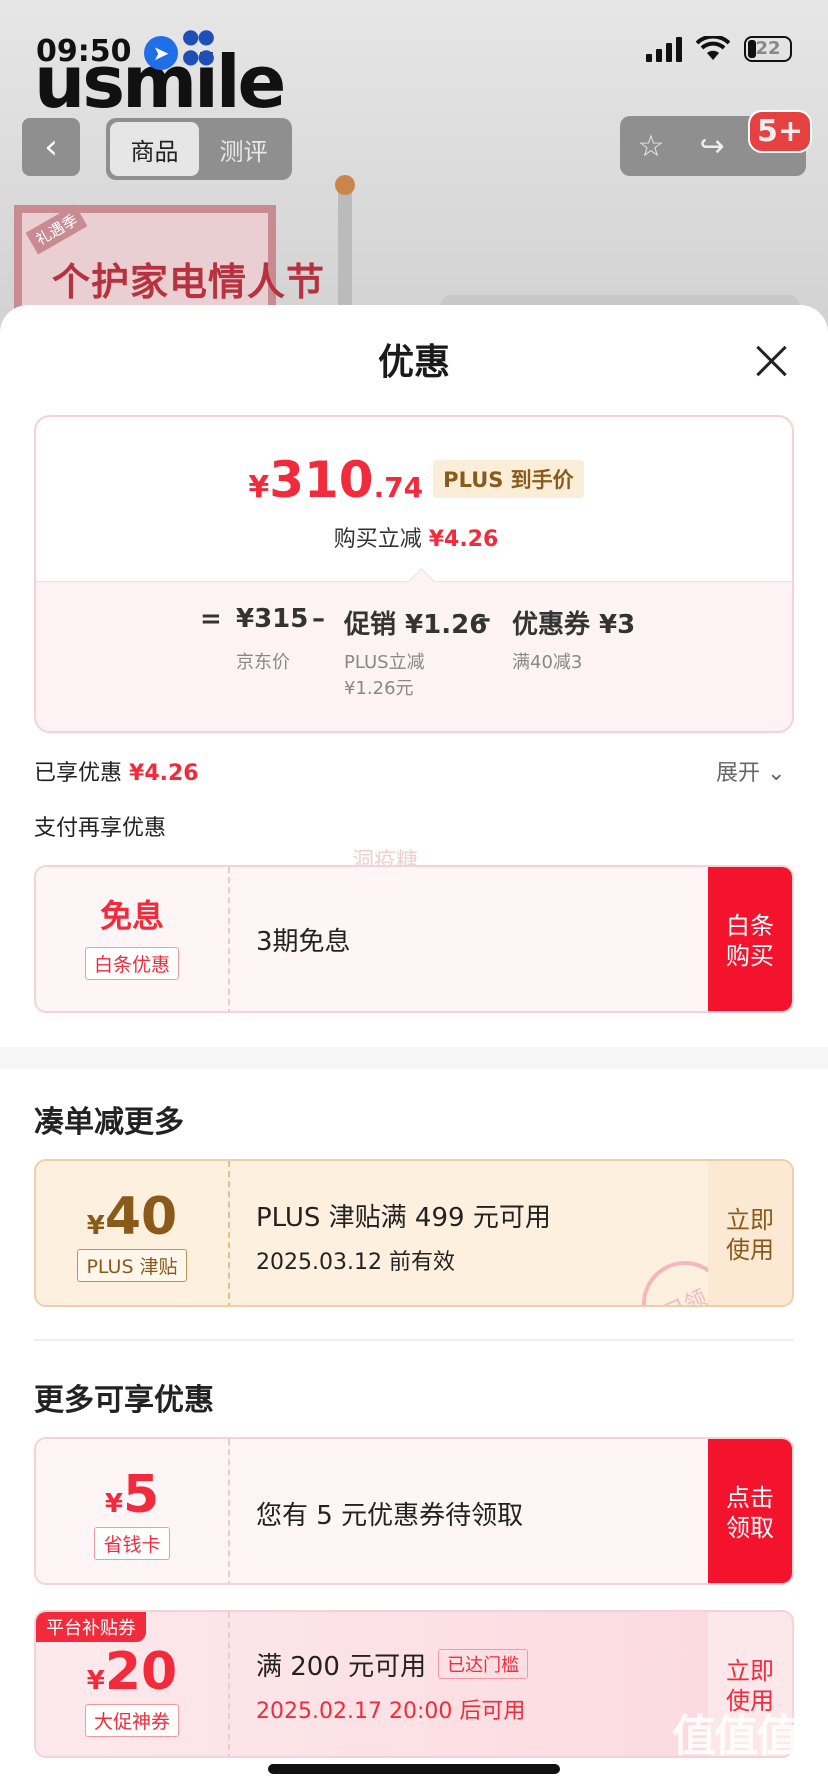 Image resolution: width=828 pixels, height=1792 pixels. I want to click on more-offers-title: 更多可享优惠, so click(124, 1400).